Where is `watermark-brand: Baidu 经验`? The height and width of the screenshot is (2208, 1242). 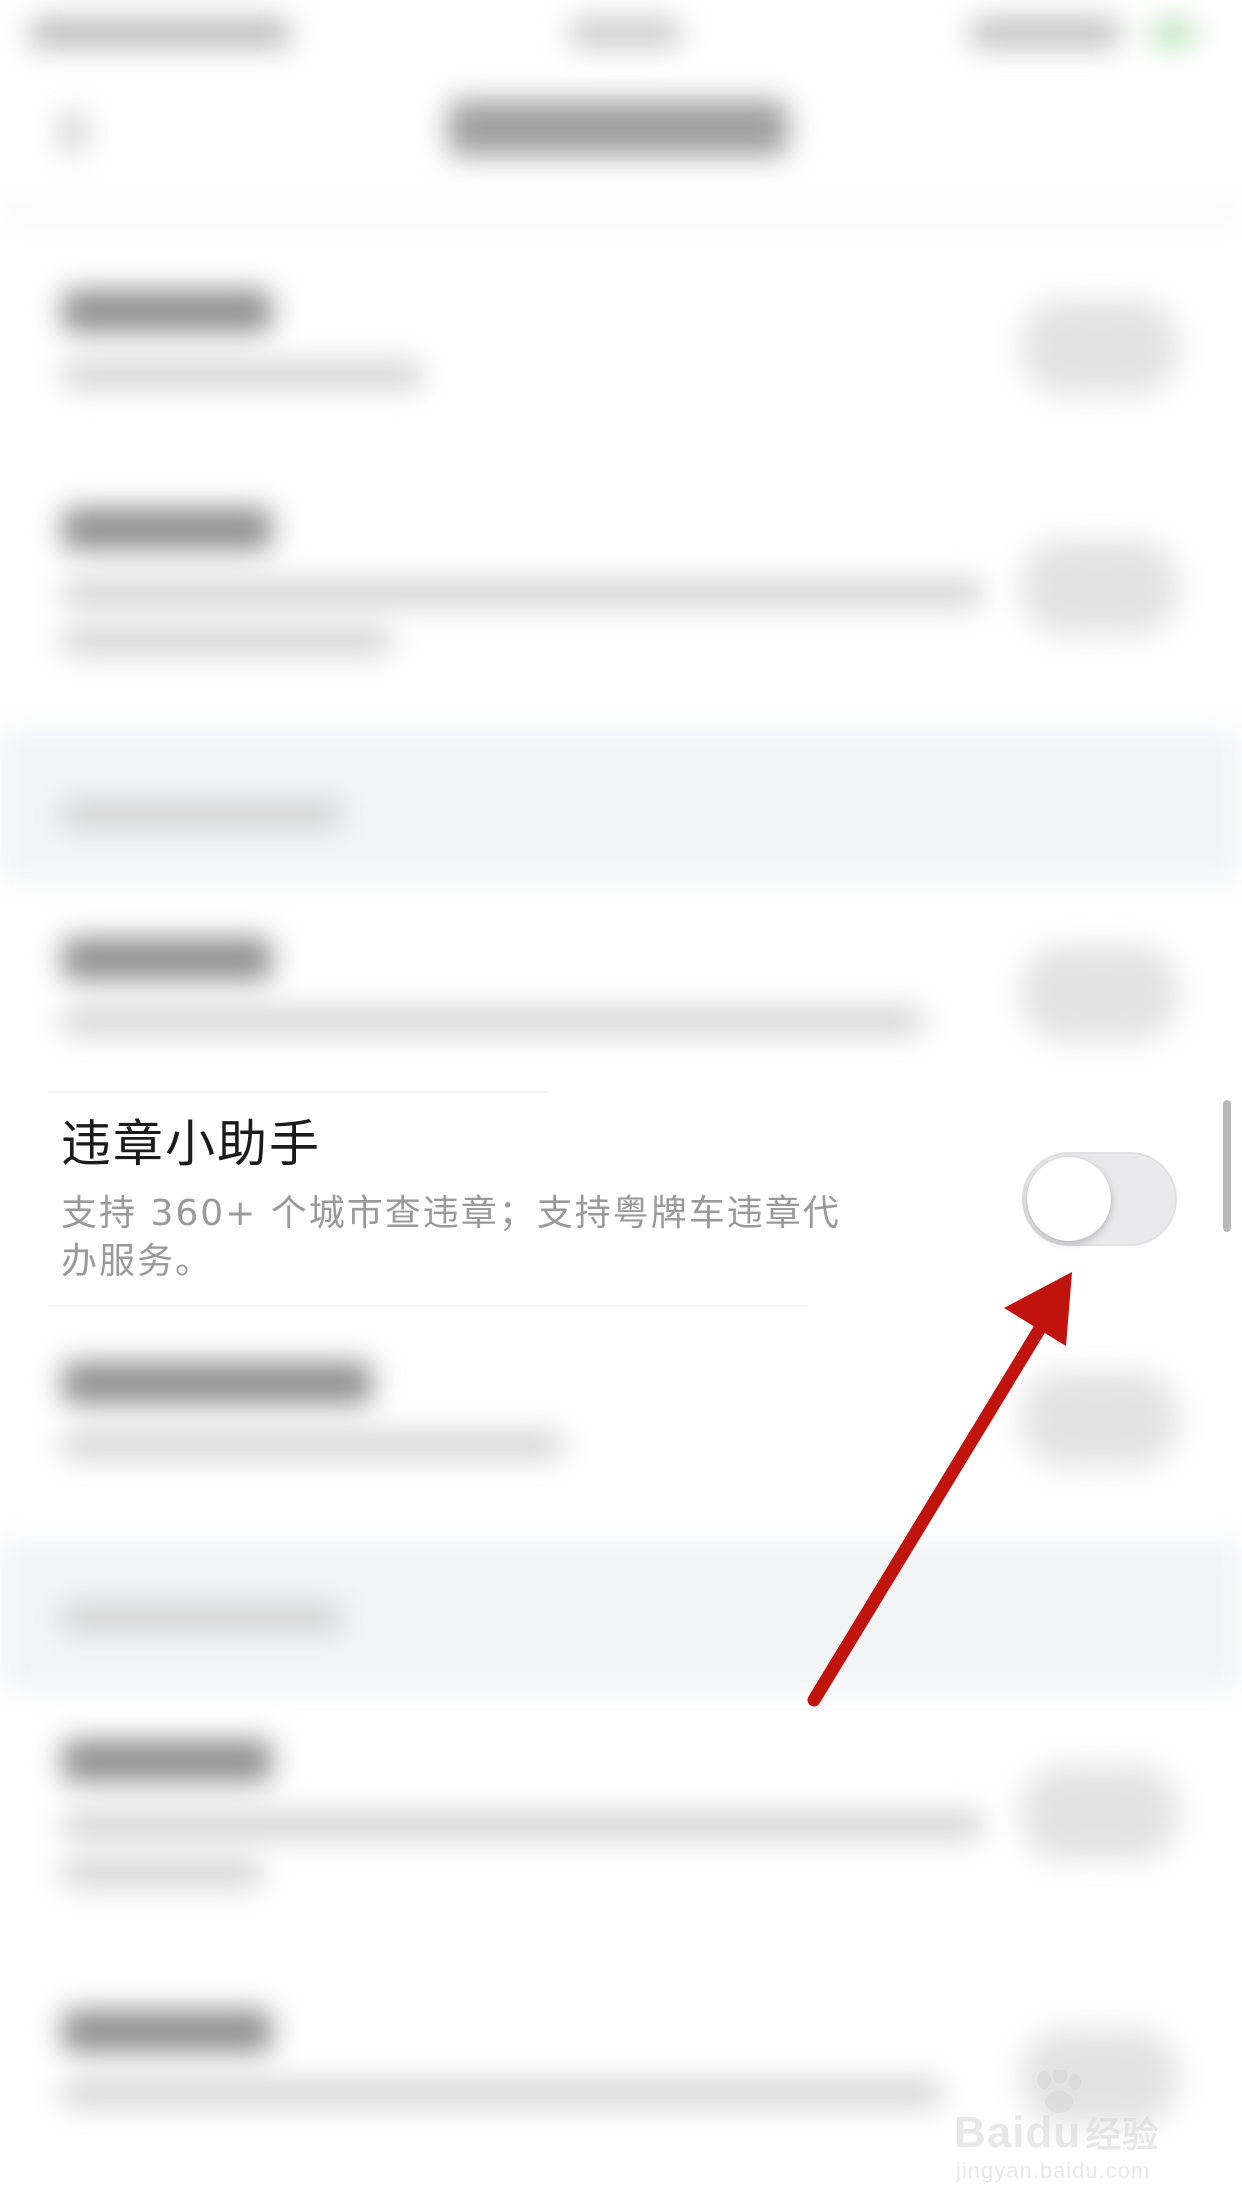
watermark-brand: Baidu 经验 is located at coordinates (1056, 2132).